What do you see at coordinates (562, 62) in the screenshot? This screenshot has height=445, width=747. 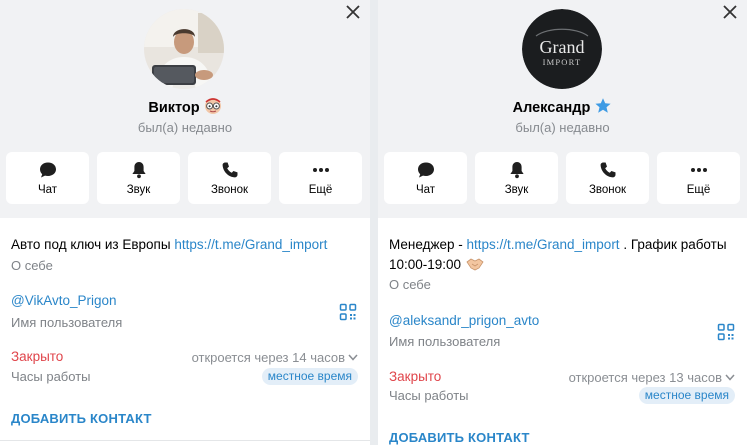 I see `avatar-logo-subword: IMPORT` at bounding box center [562, 62].